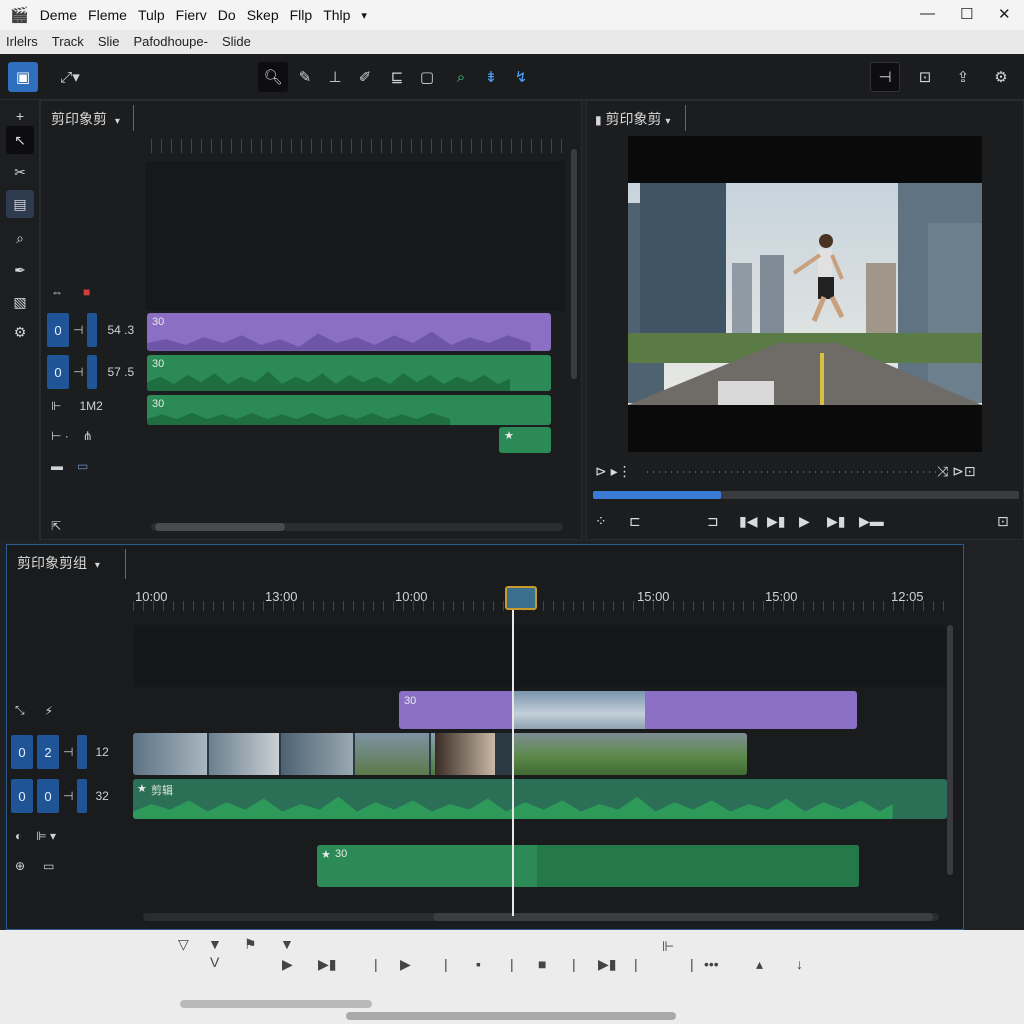 Image resolution: width=1024 pixels, height=1024 pixels. Describe the element at coordinates (1001, 77) in the screenshot. I see `settings-gear-icon: ⚙` at that location.